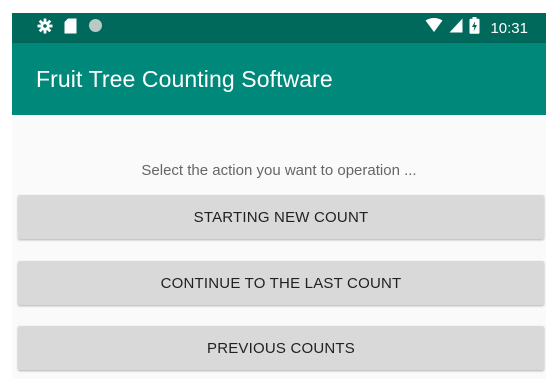  What do you see at coordinates (45, 28) in the screenshot?
I see `settings-icon` at bounding box center [45, 28].